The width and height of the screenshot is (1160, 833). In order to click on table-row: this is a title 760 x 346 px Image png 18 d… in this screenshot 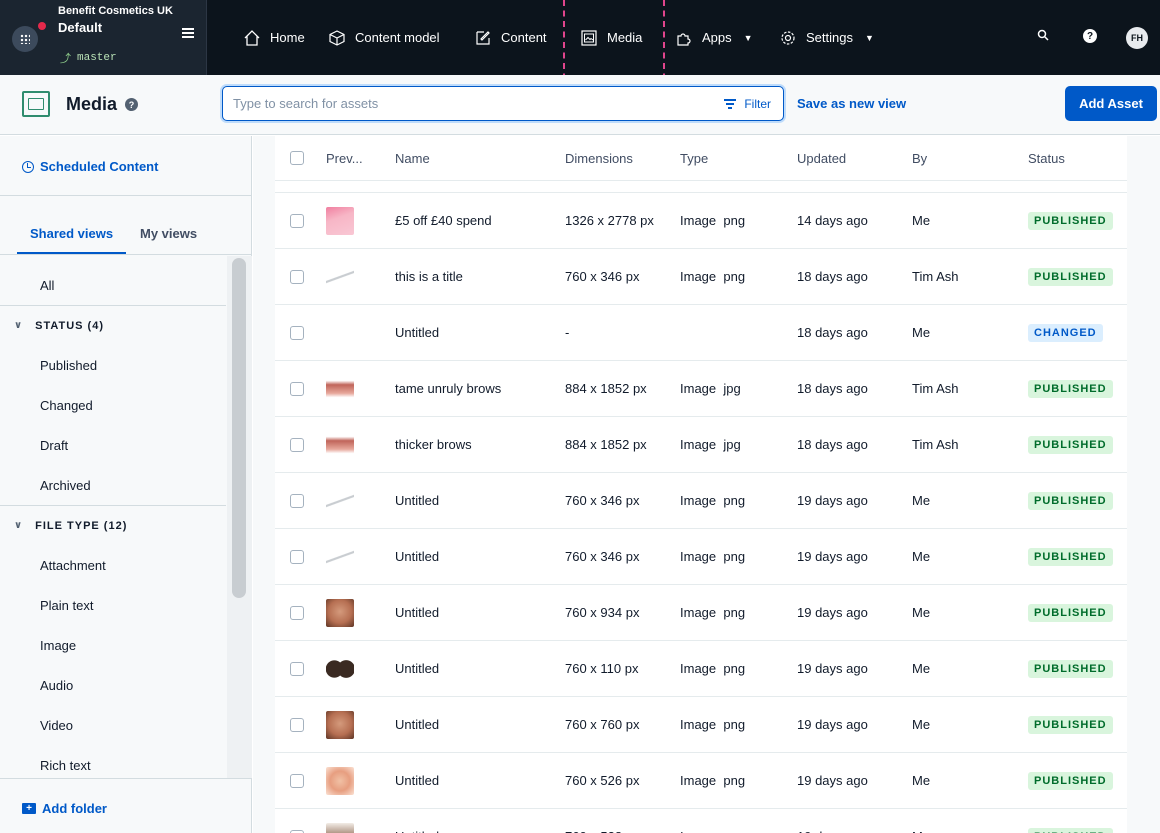, I will do `click(701, 277)`.